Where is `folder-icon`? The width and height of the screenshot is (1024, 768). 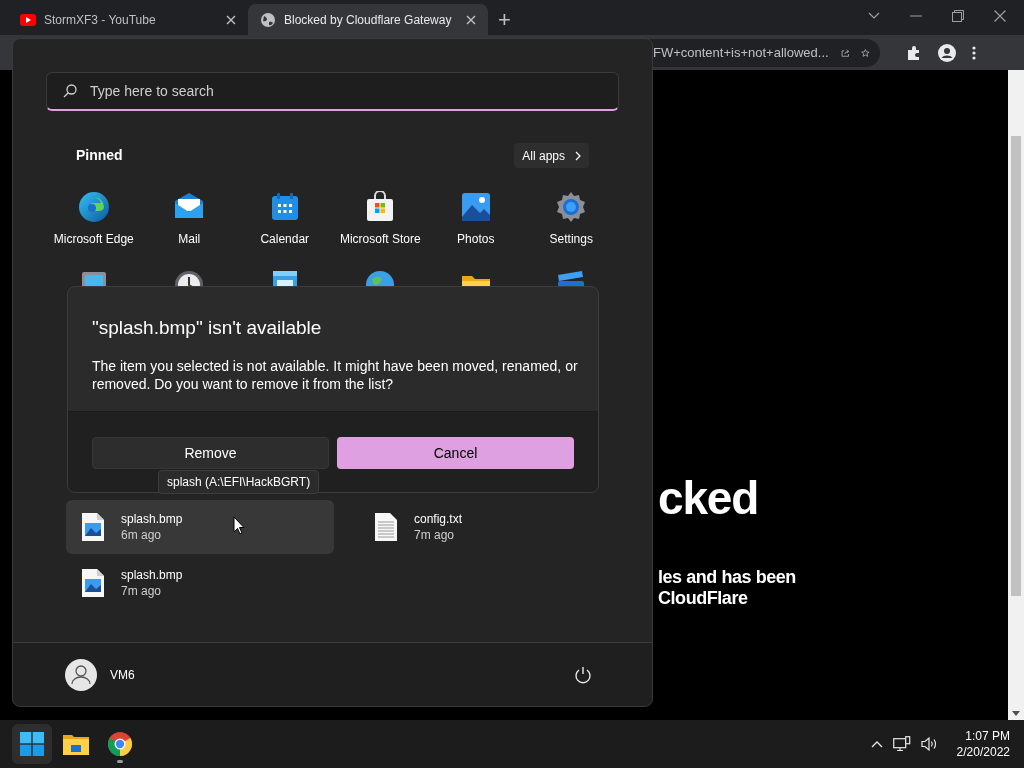
folder-icon is located at coordinates (76, 744).